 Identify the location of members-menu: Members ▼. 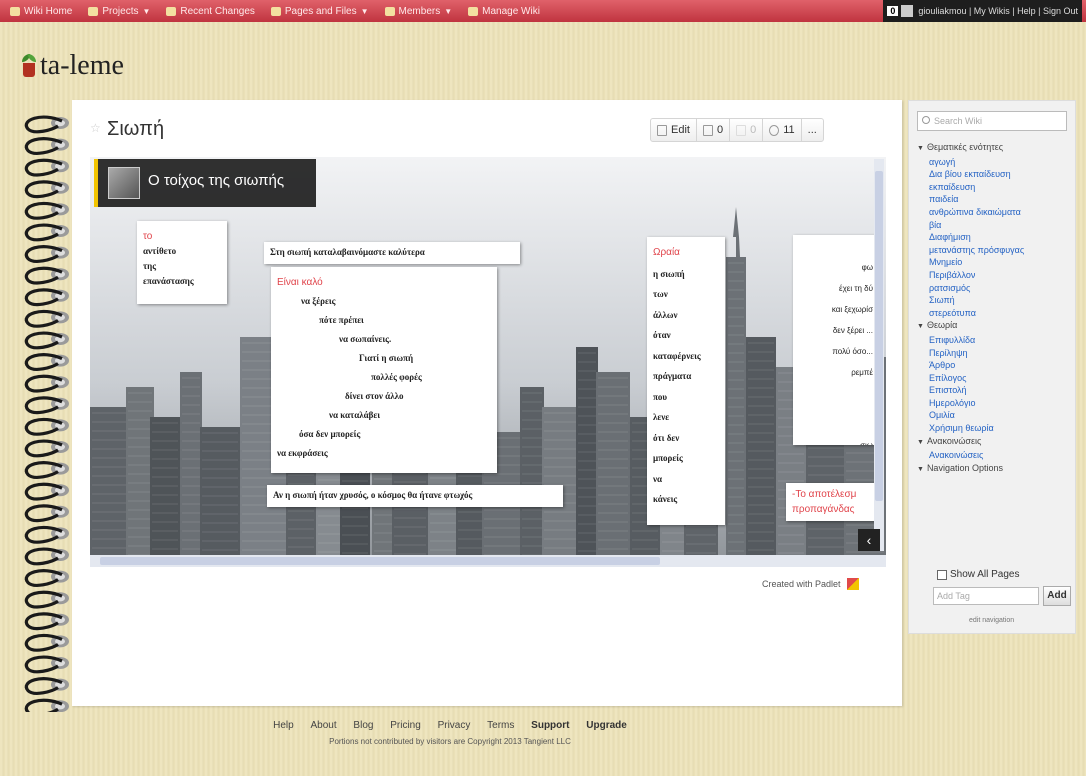
(418, 11).